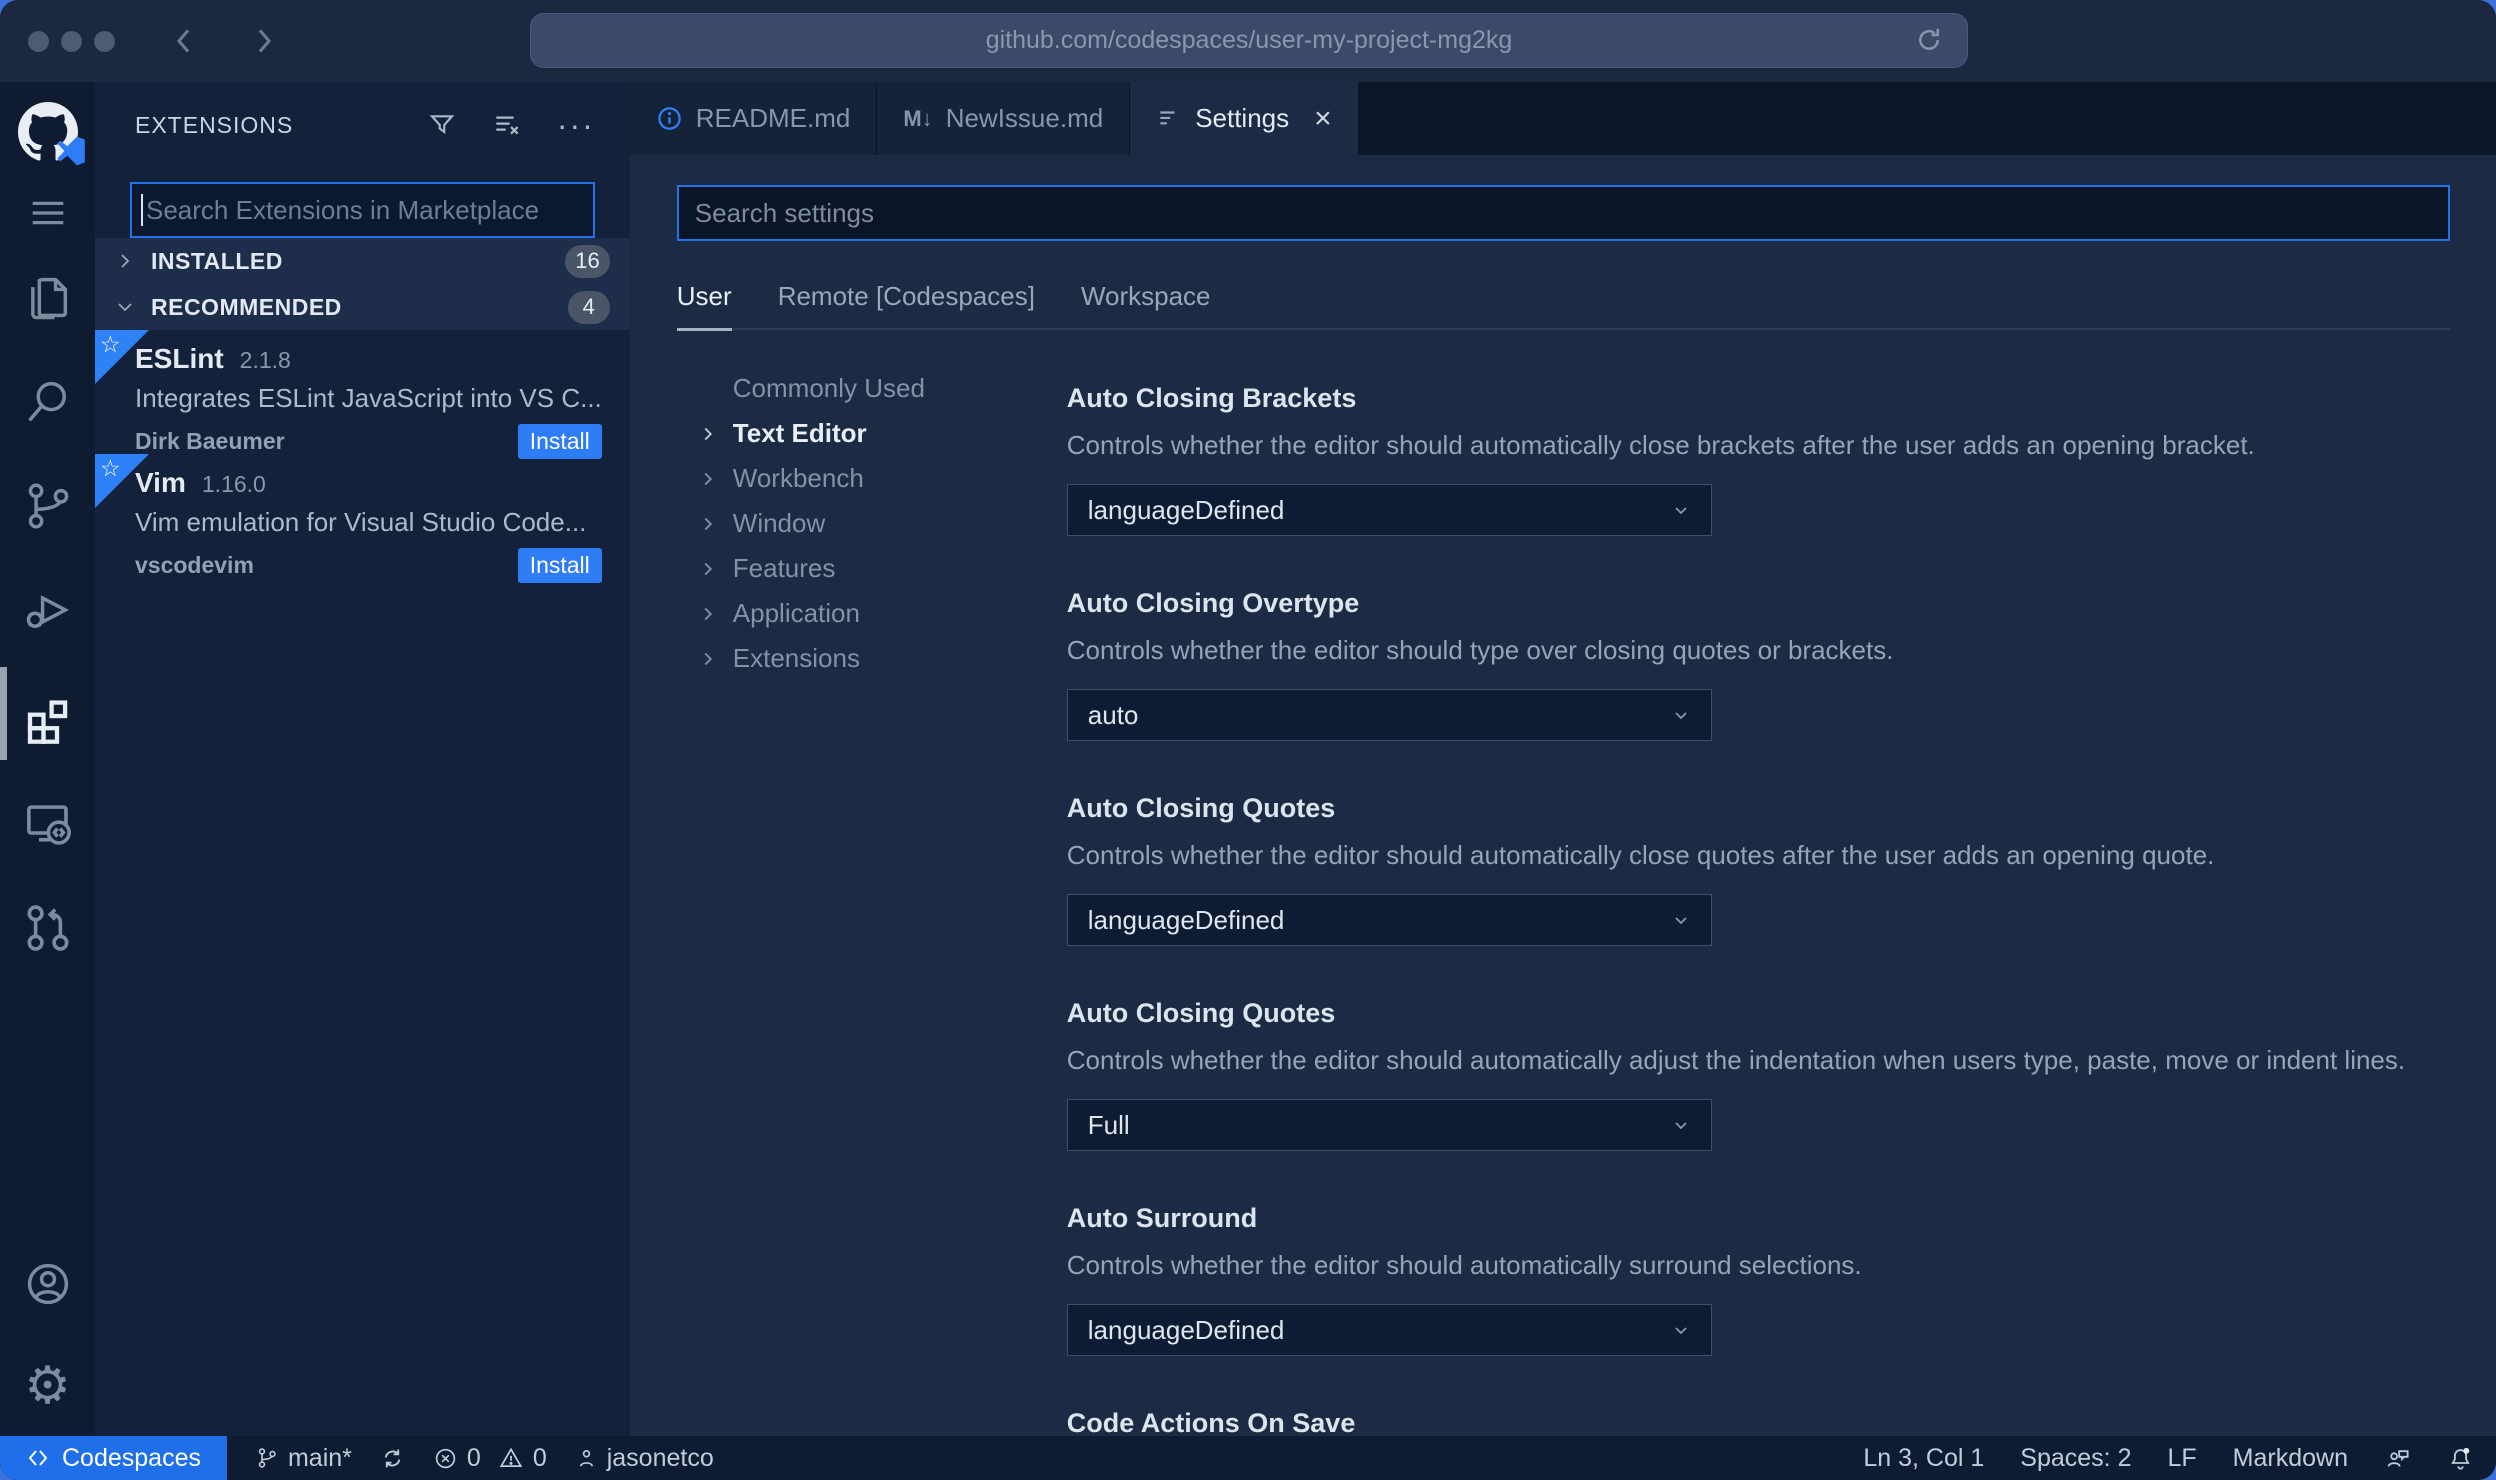 This screenshot has height=1480, width=2496. Describe the element at coordinates (38, 1458) in the screenshot. I see `remote-icon` at that location.